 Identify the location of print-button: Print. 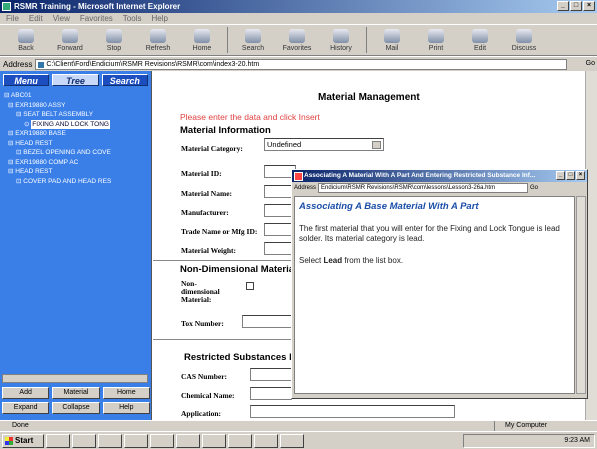
(436, 40).